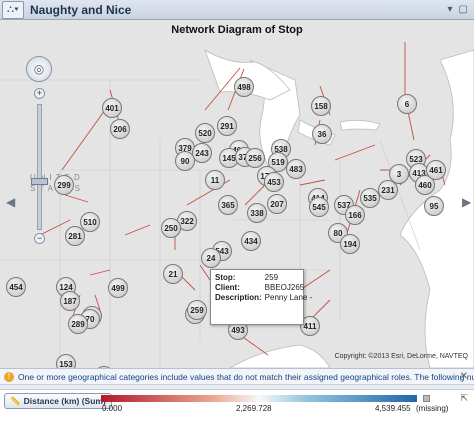 The height and width of the screenshot is (424, 474). What do you see at coordinates (255, 158) in the screenshot?
I see `stop-node: 256` at bounding box center [255, 158].